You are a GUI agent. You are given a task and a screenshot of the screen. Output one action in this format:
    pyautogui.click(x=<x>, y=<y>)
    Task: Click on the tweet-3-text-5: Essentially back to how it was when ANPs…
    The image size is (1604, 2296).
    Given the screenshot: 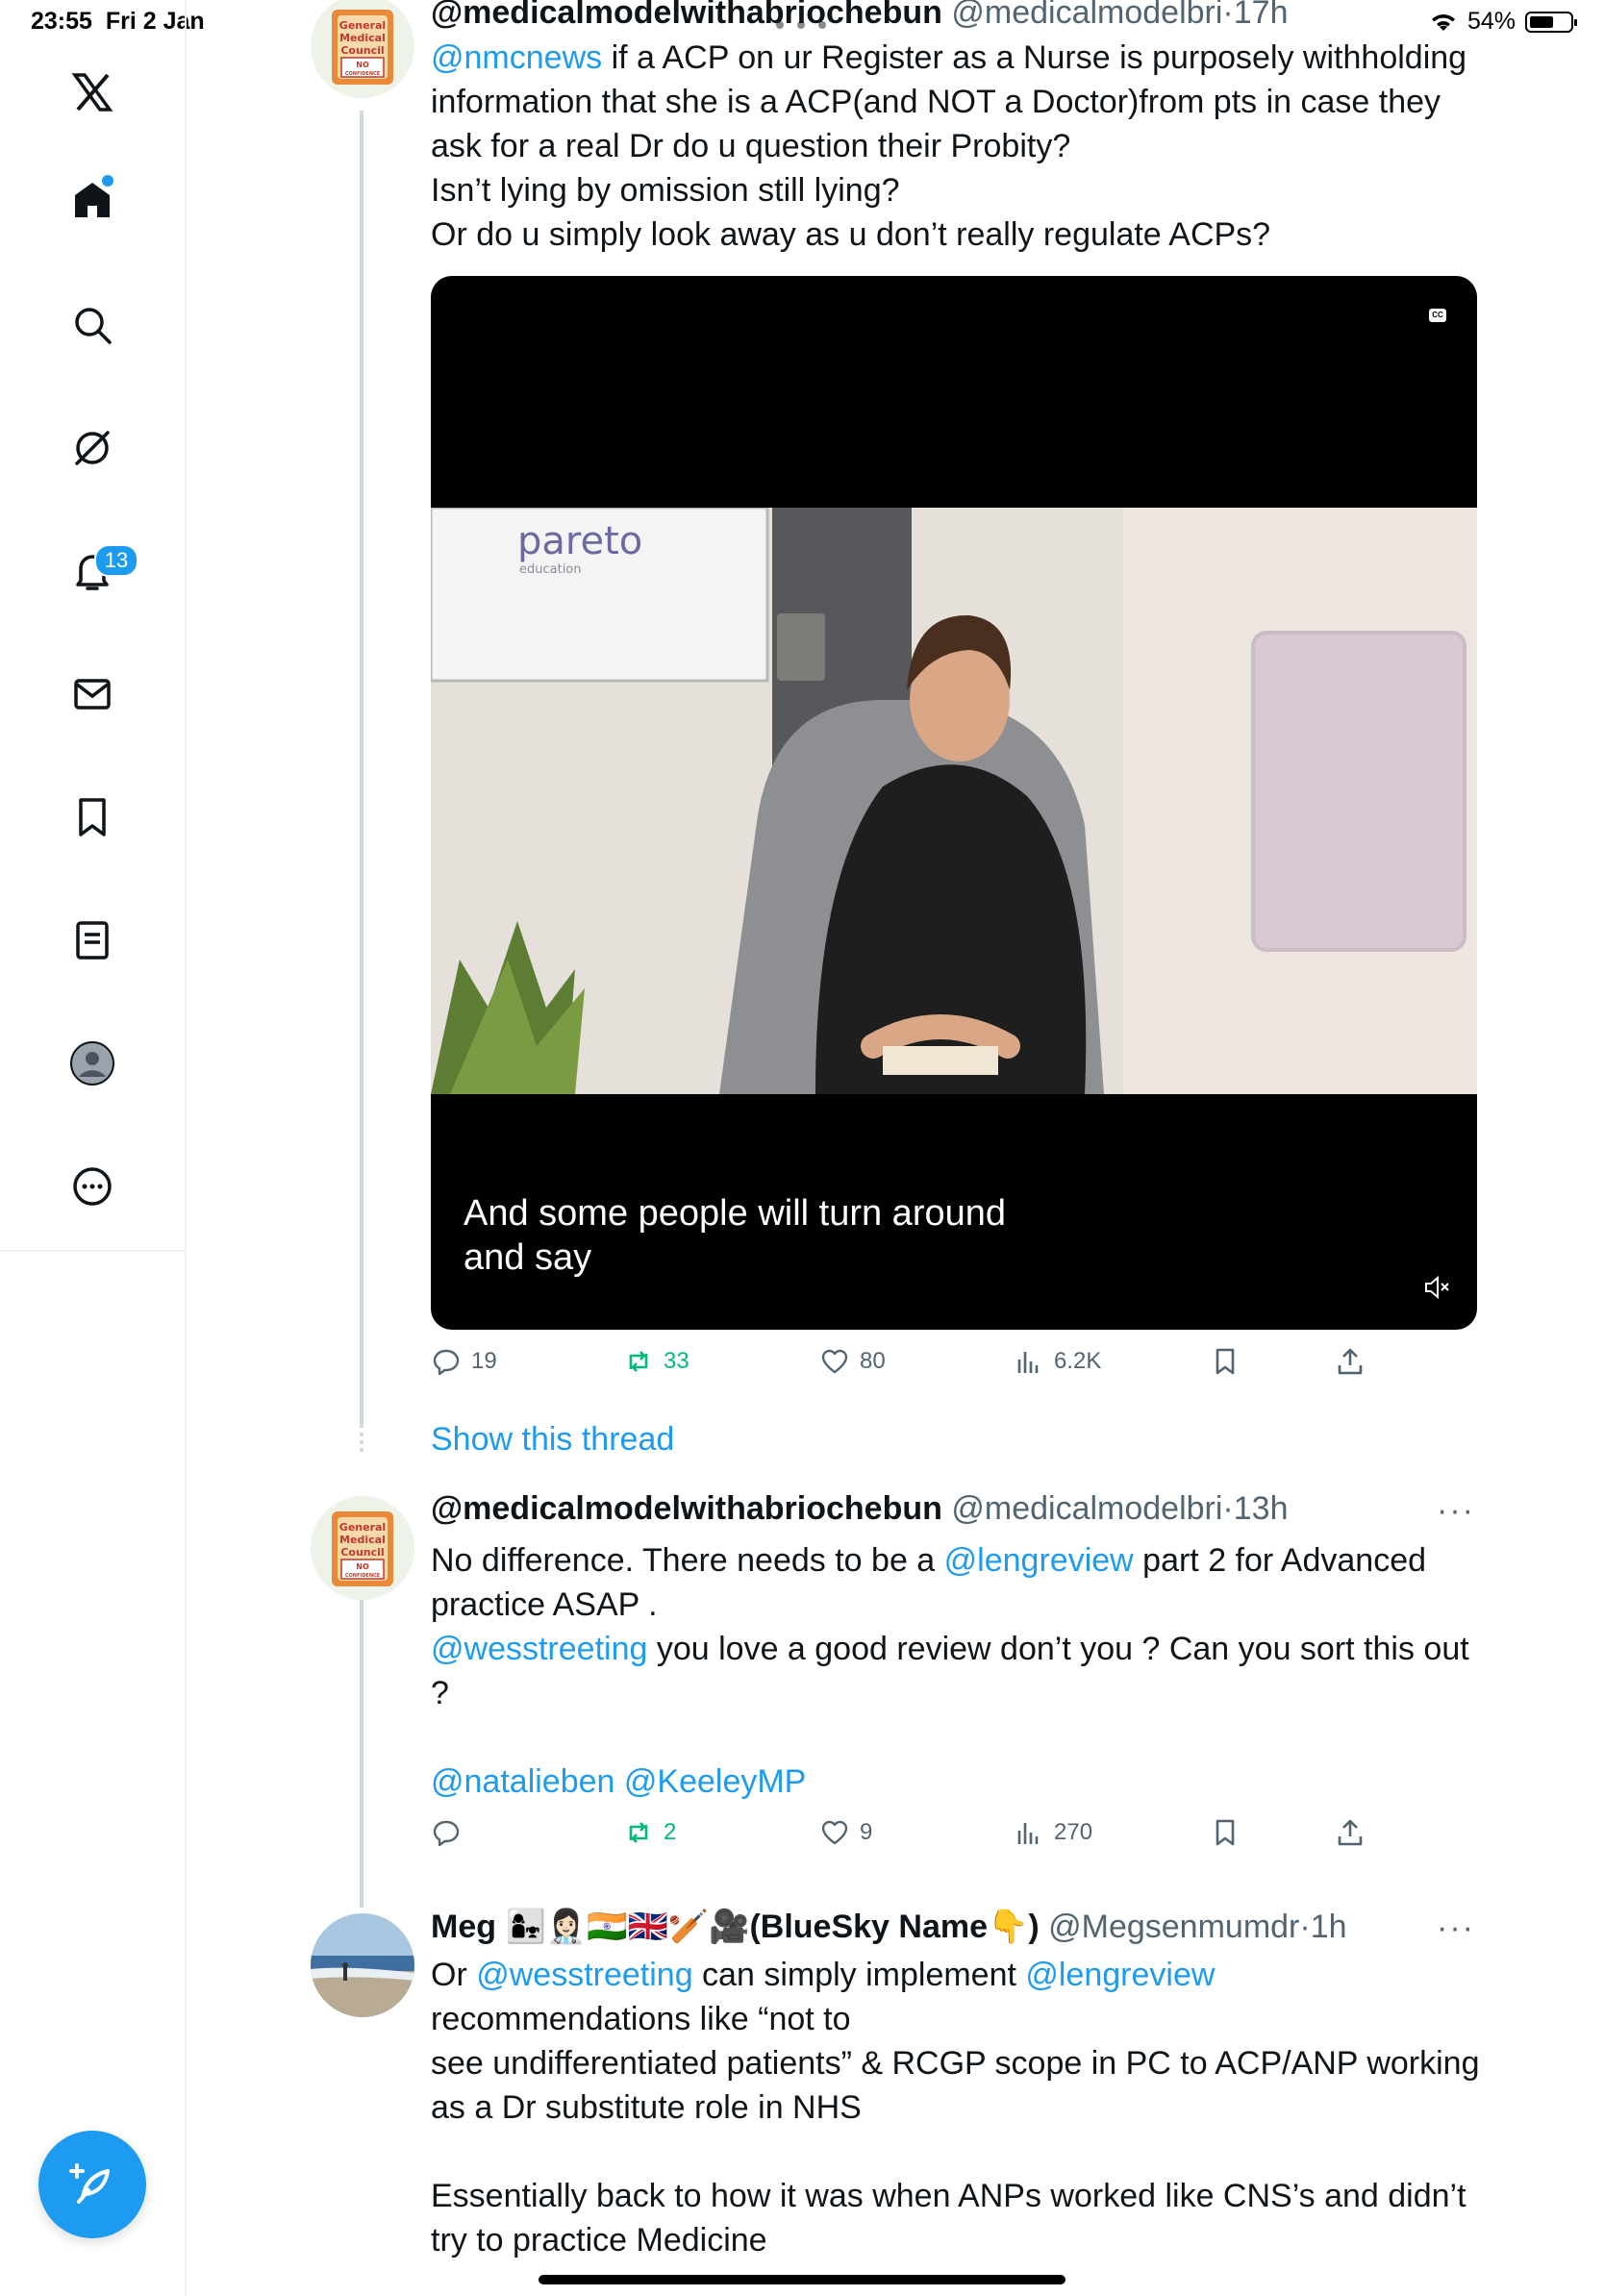 What is the action you would take?
    pyautogui.click(x=948, y=2218)
    